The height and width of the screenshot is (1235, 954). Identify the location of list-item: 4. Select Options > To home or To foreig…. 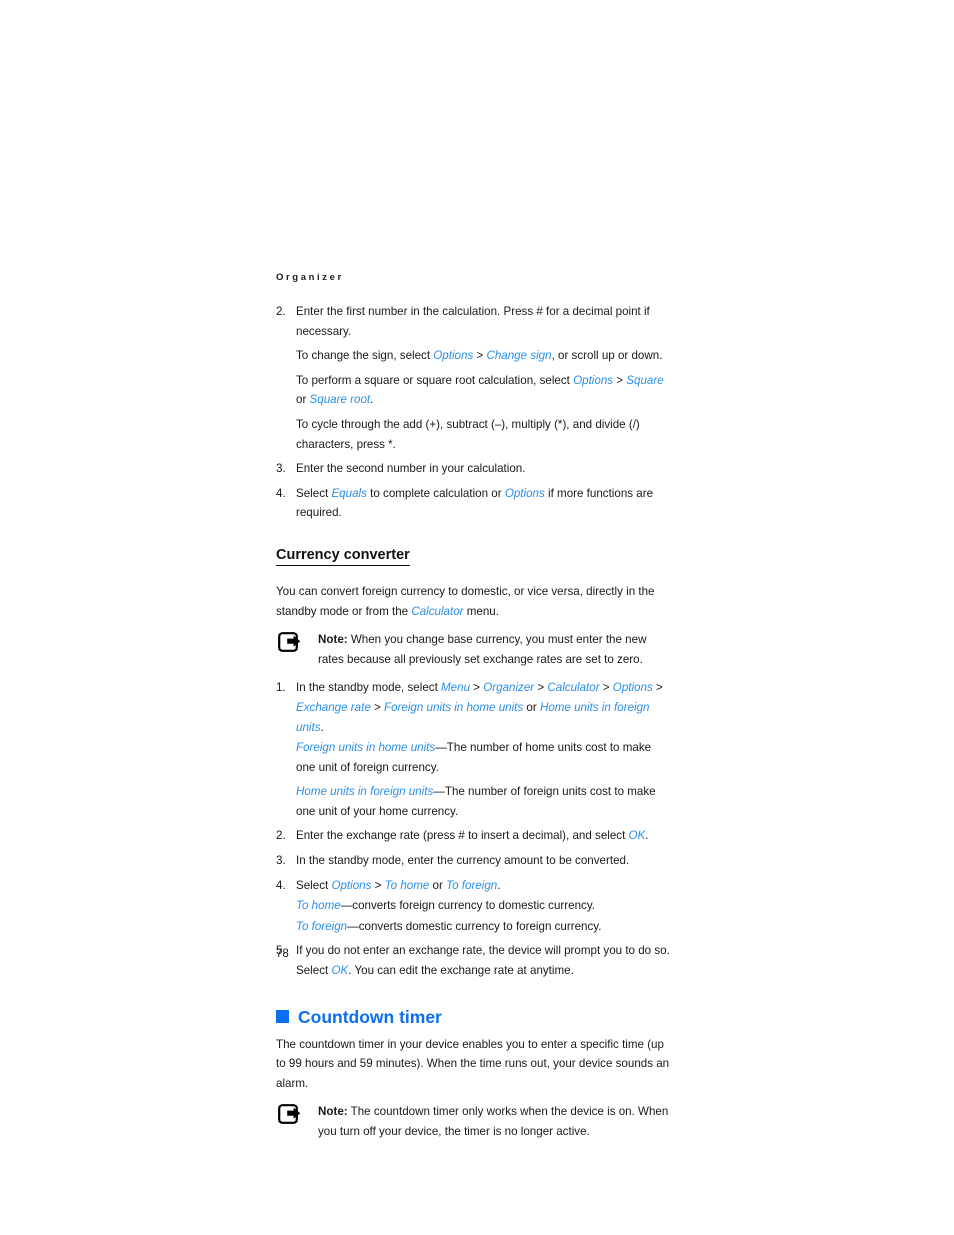
(474, 886).